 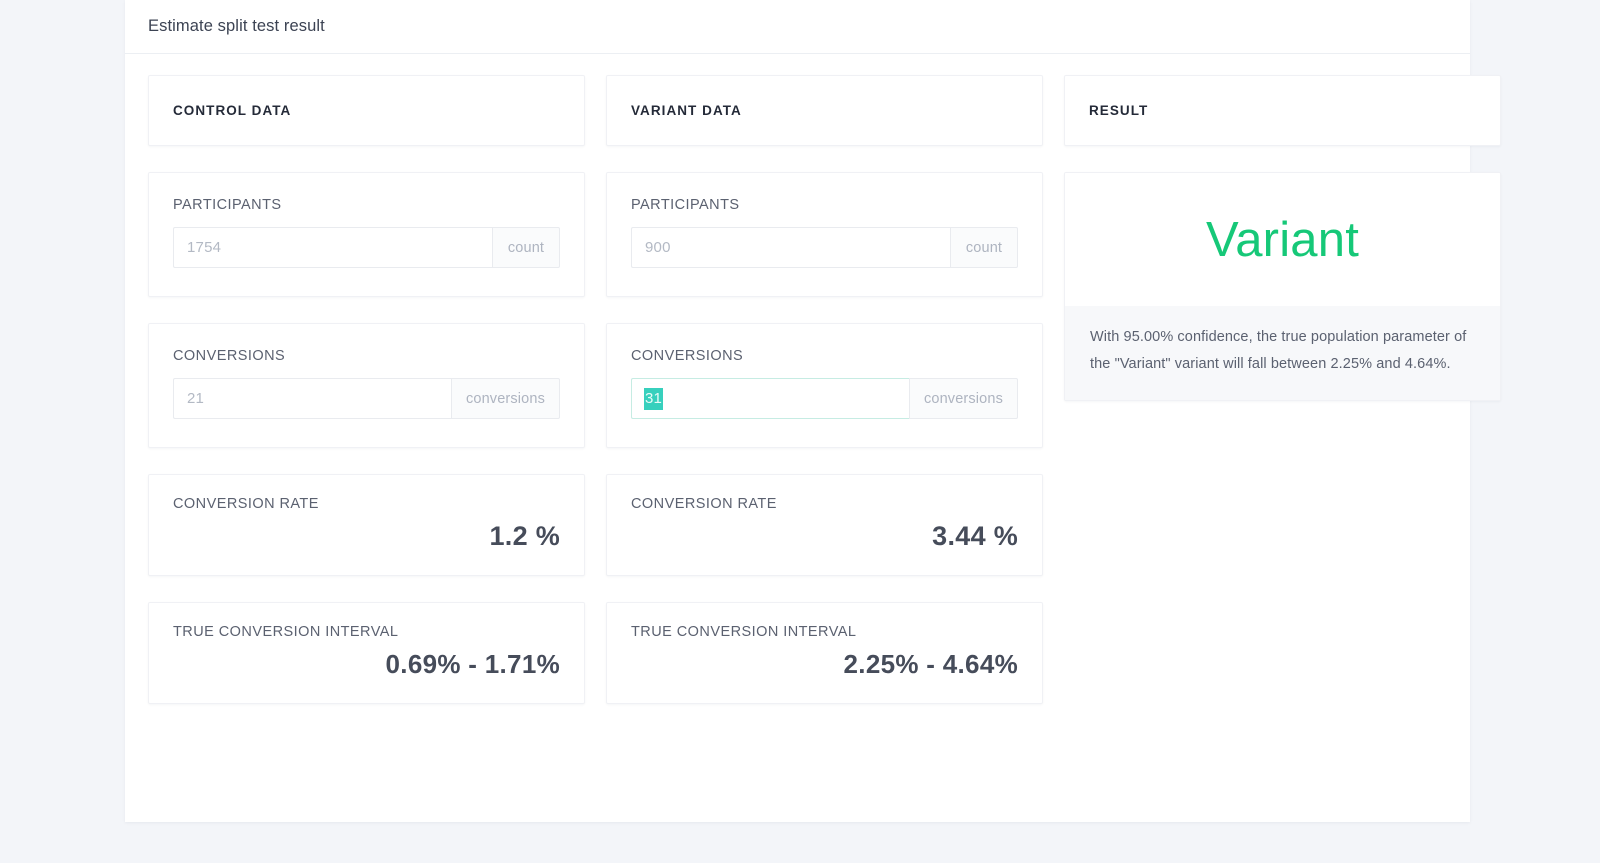 I want to click on result-hero: Variant, so click(x=1282, y=239).